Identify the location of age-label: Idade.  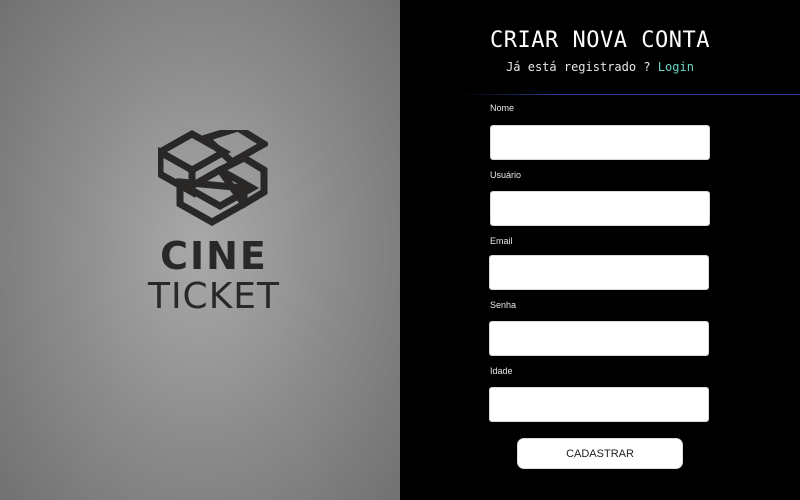
(501, 371).